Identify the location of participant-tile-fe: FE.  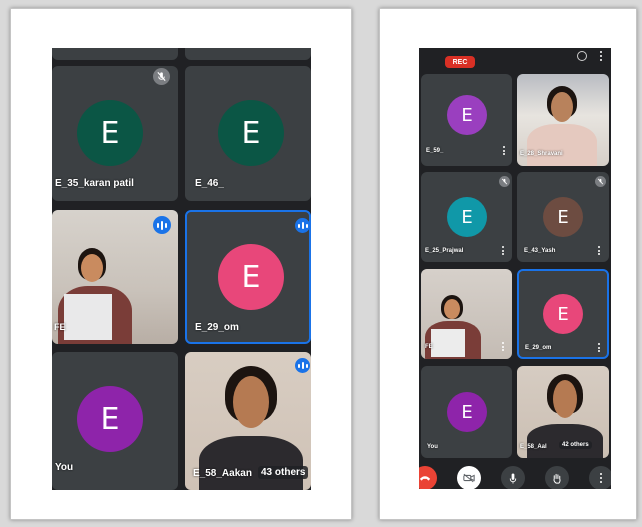
(466, 314).